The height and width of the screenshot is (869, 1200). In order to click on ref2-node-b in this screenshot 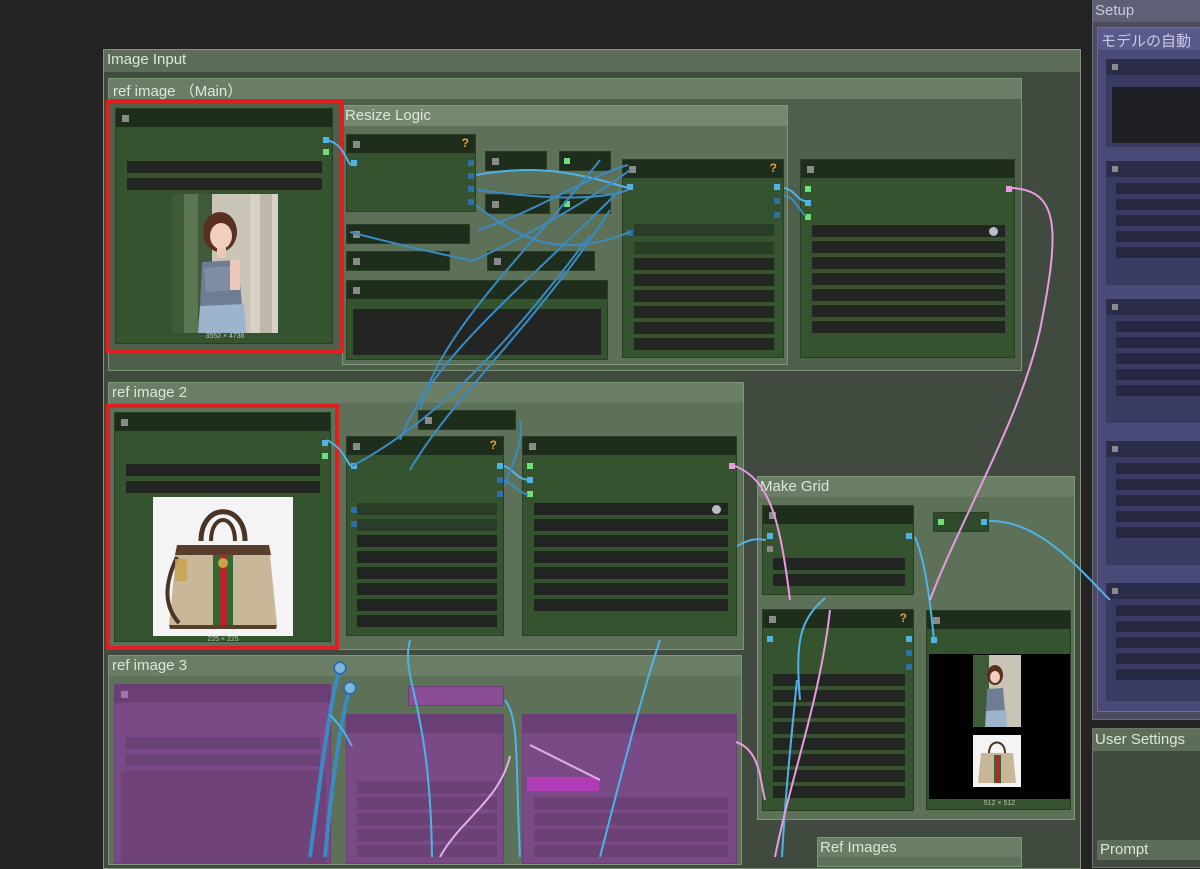, I will do `click(629, 536)`.